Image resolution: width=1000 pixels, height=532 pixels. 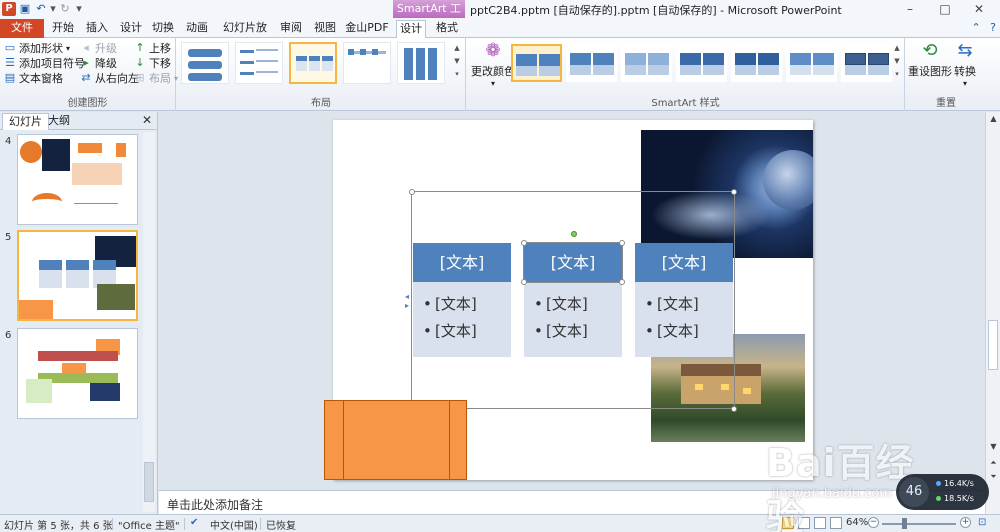 I want to click on style-option-selected, so click(x=536, y=63).